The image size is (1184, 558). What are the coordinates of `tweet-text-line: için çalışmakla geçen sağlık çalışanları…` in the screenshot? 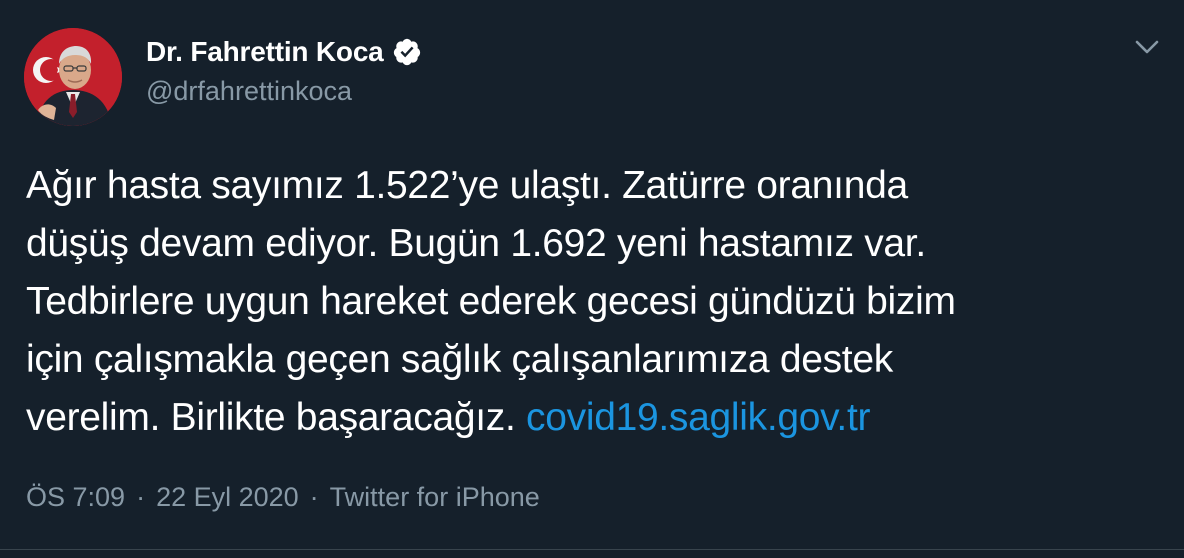 It's located at (459, 359).